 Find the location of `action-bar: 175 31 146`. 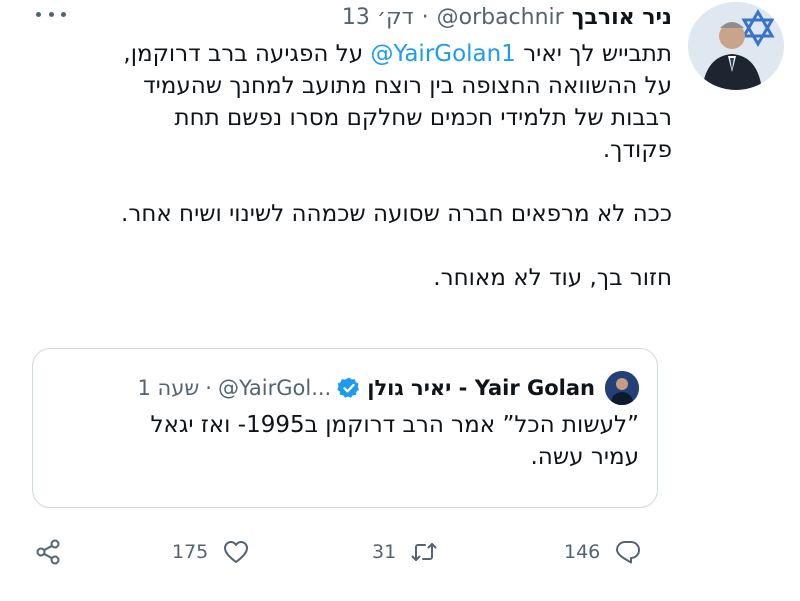

action-bar: 175 31 146 is located at coordinates (400, 552).